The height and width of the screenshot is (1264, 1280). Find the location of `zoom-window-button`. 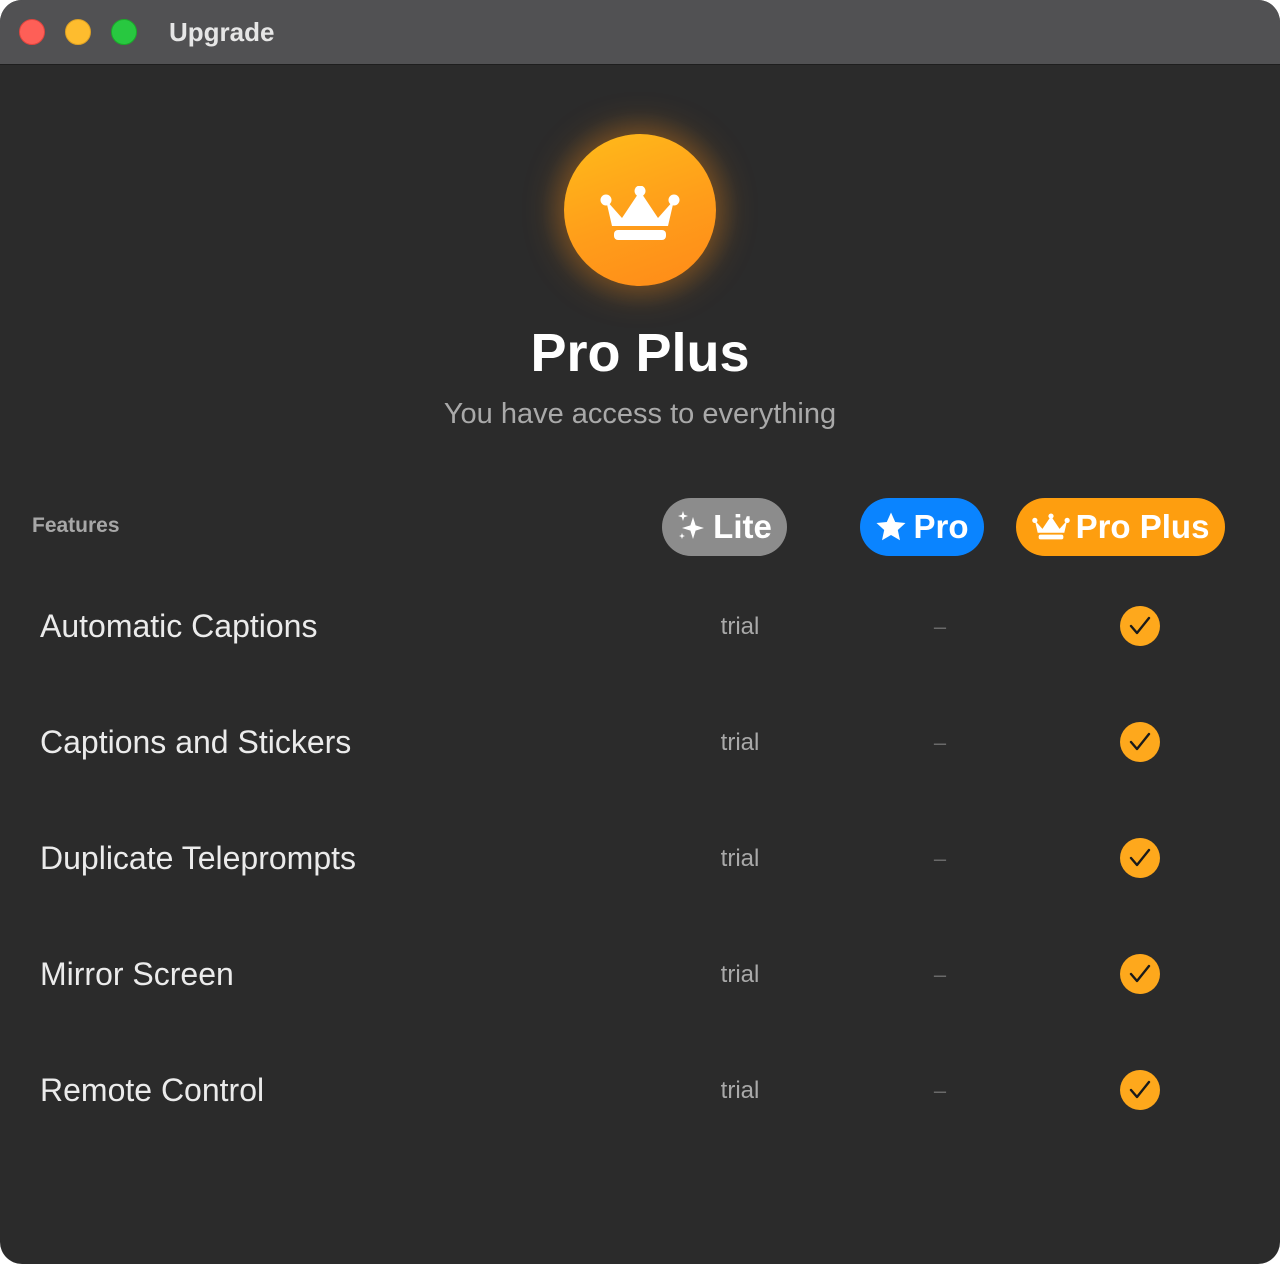

zoom-window-button is located at coordinates (124, 32).